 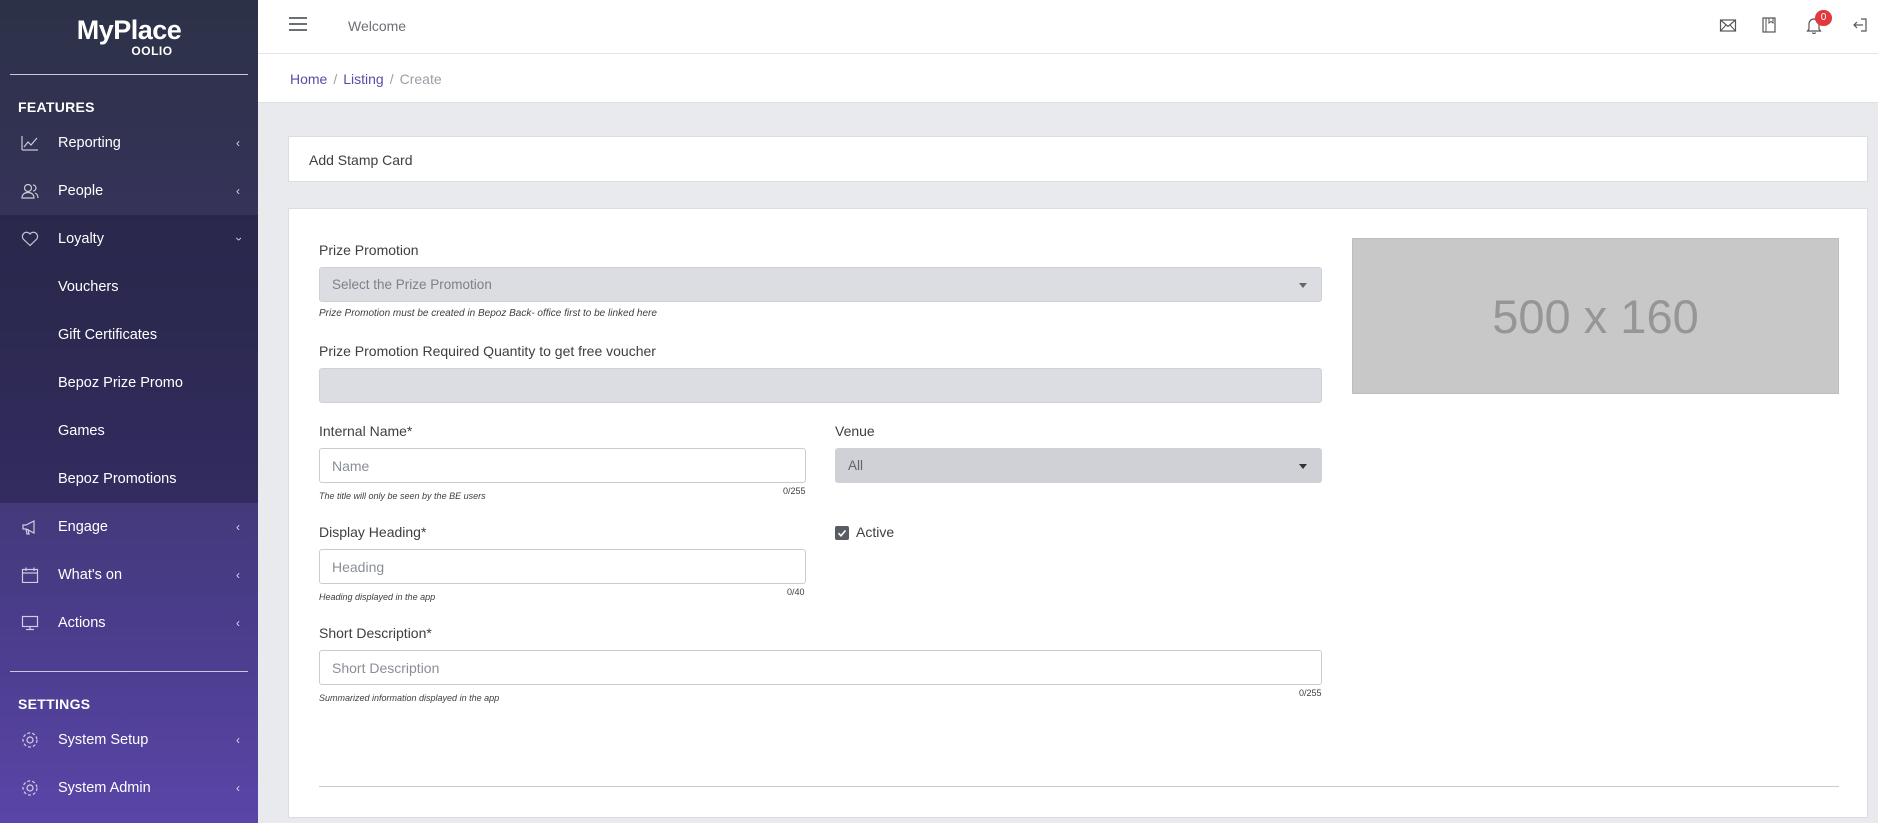 I want to click on prize-promotion-label: Prize Promotion, so click(x=369, y=250).